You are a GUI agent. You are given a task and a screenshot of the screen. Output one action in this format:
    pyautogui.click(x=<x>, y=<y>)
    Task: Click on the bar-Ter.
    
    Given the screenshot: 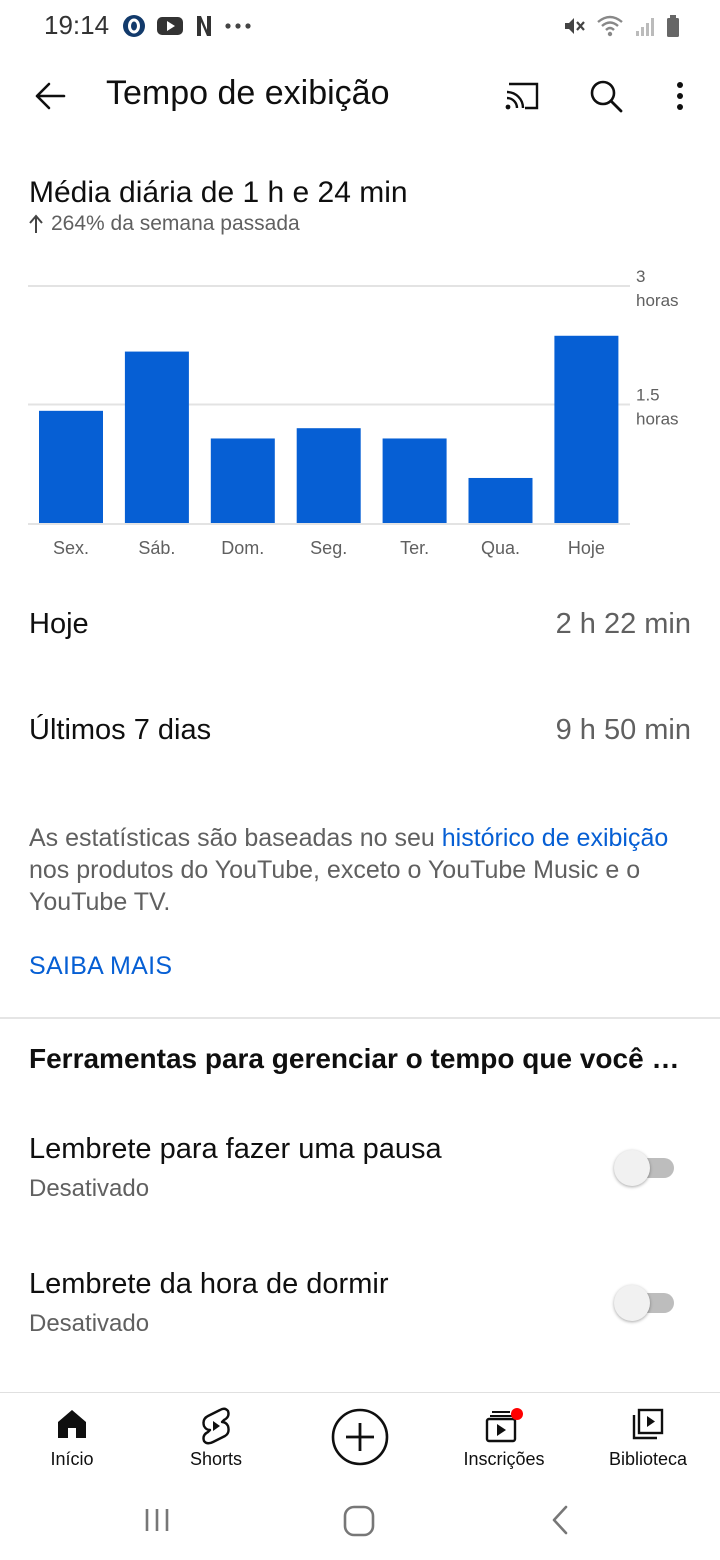 What is the action you would take?
    pyautogui.click(x=414, y=480)
    